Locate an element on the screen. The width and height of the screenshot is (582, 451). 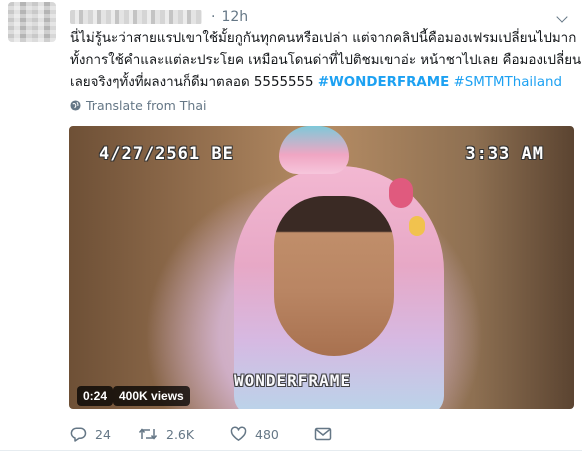
tweet-header: · 12h is located at coordinates (159, 17).